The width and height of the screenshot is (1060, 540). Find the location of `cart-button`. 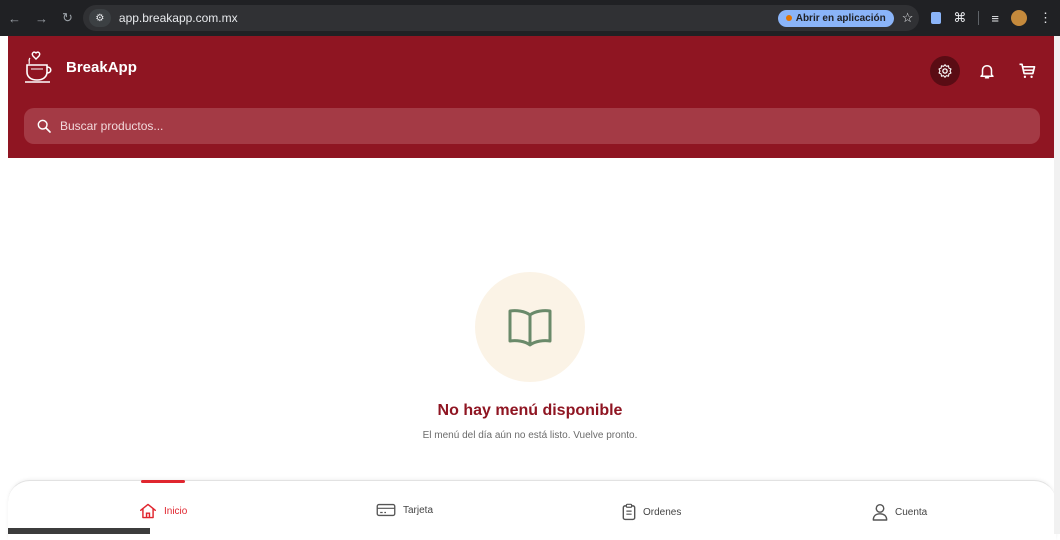

cart-button is located at coordinates (1027, 71).